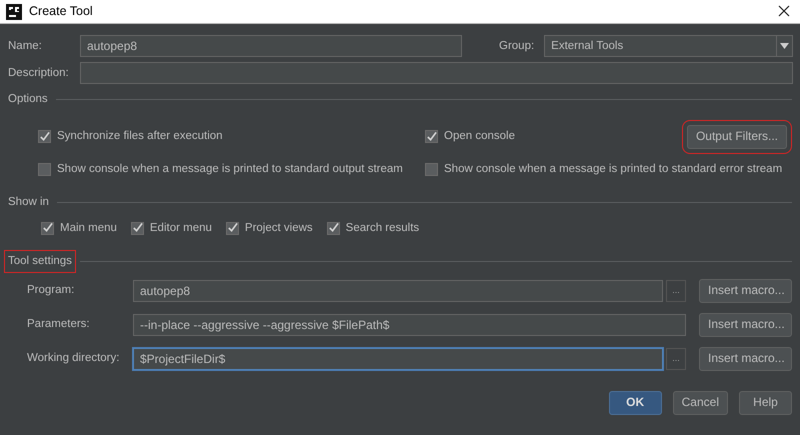  Describe the element at coordinates (271, 46) in the screenshot. I see `name-field: autopep8` at that location.